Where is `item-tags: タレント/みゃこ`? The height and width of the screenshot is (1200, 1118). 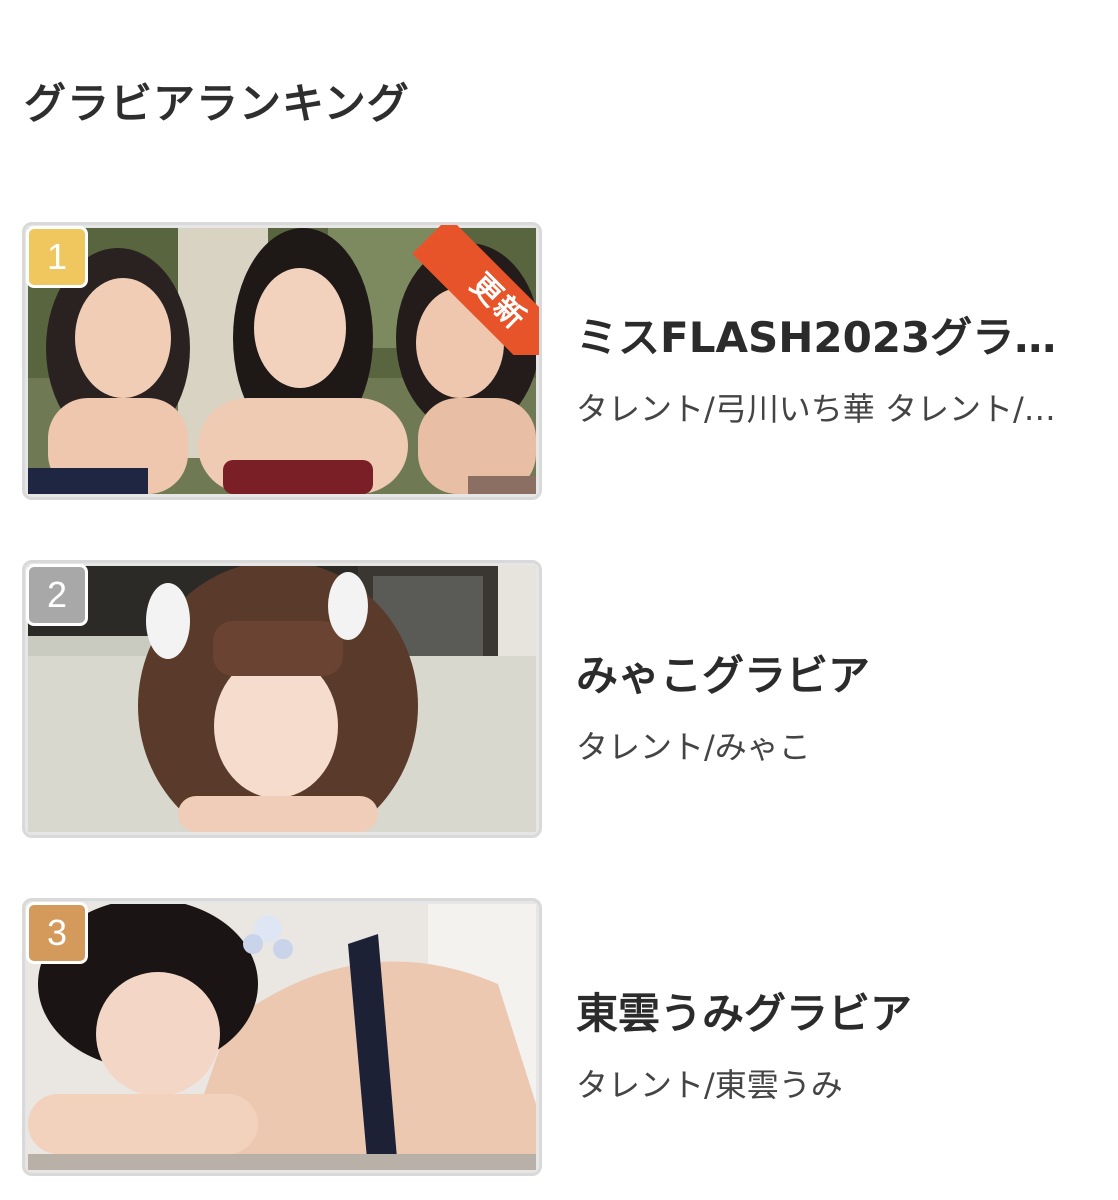 item-tags: タレント/みゃこ is located at coordinates (828, 747).